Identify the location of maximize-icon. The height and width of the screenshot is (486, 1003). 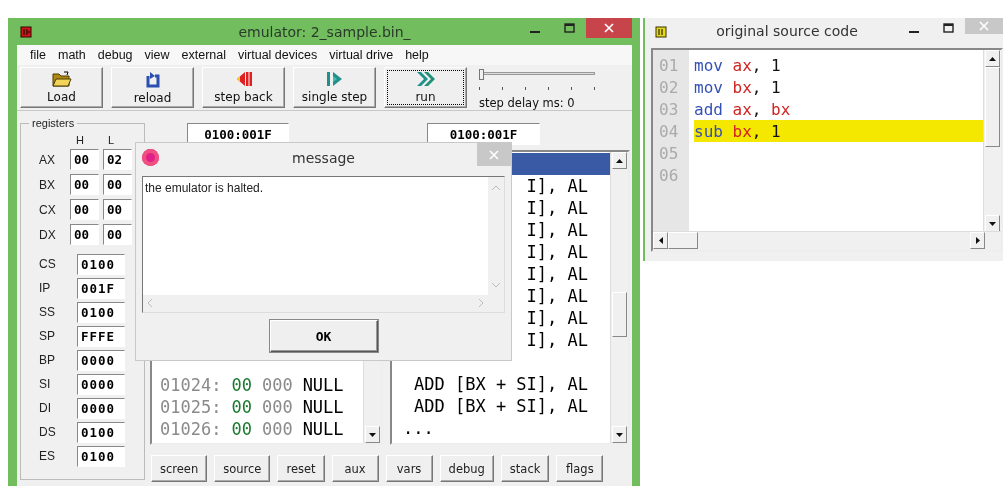
(948, 28).